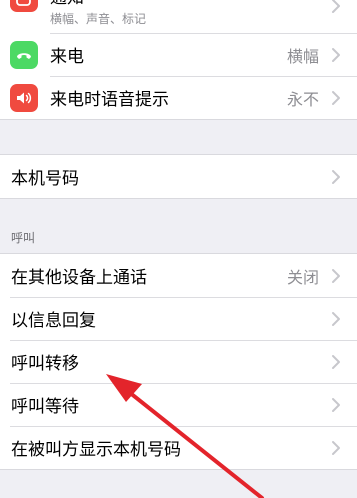  Describe the element at coordinates (24, 54) in the screenshot. I see `phone-icon` at that location.